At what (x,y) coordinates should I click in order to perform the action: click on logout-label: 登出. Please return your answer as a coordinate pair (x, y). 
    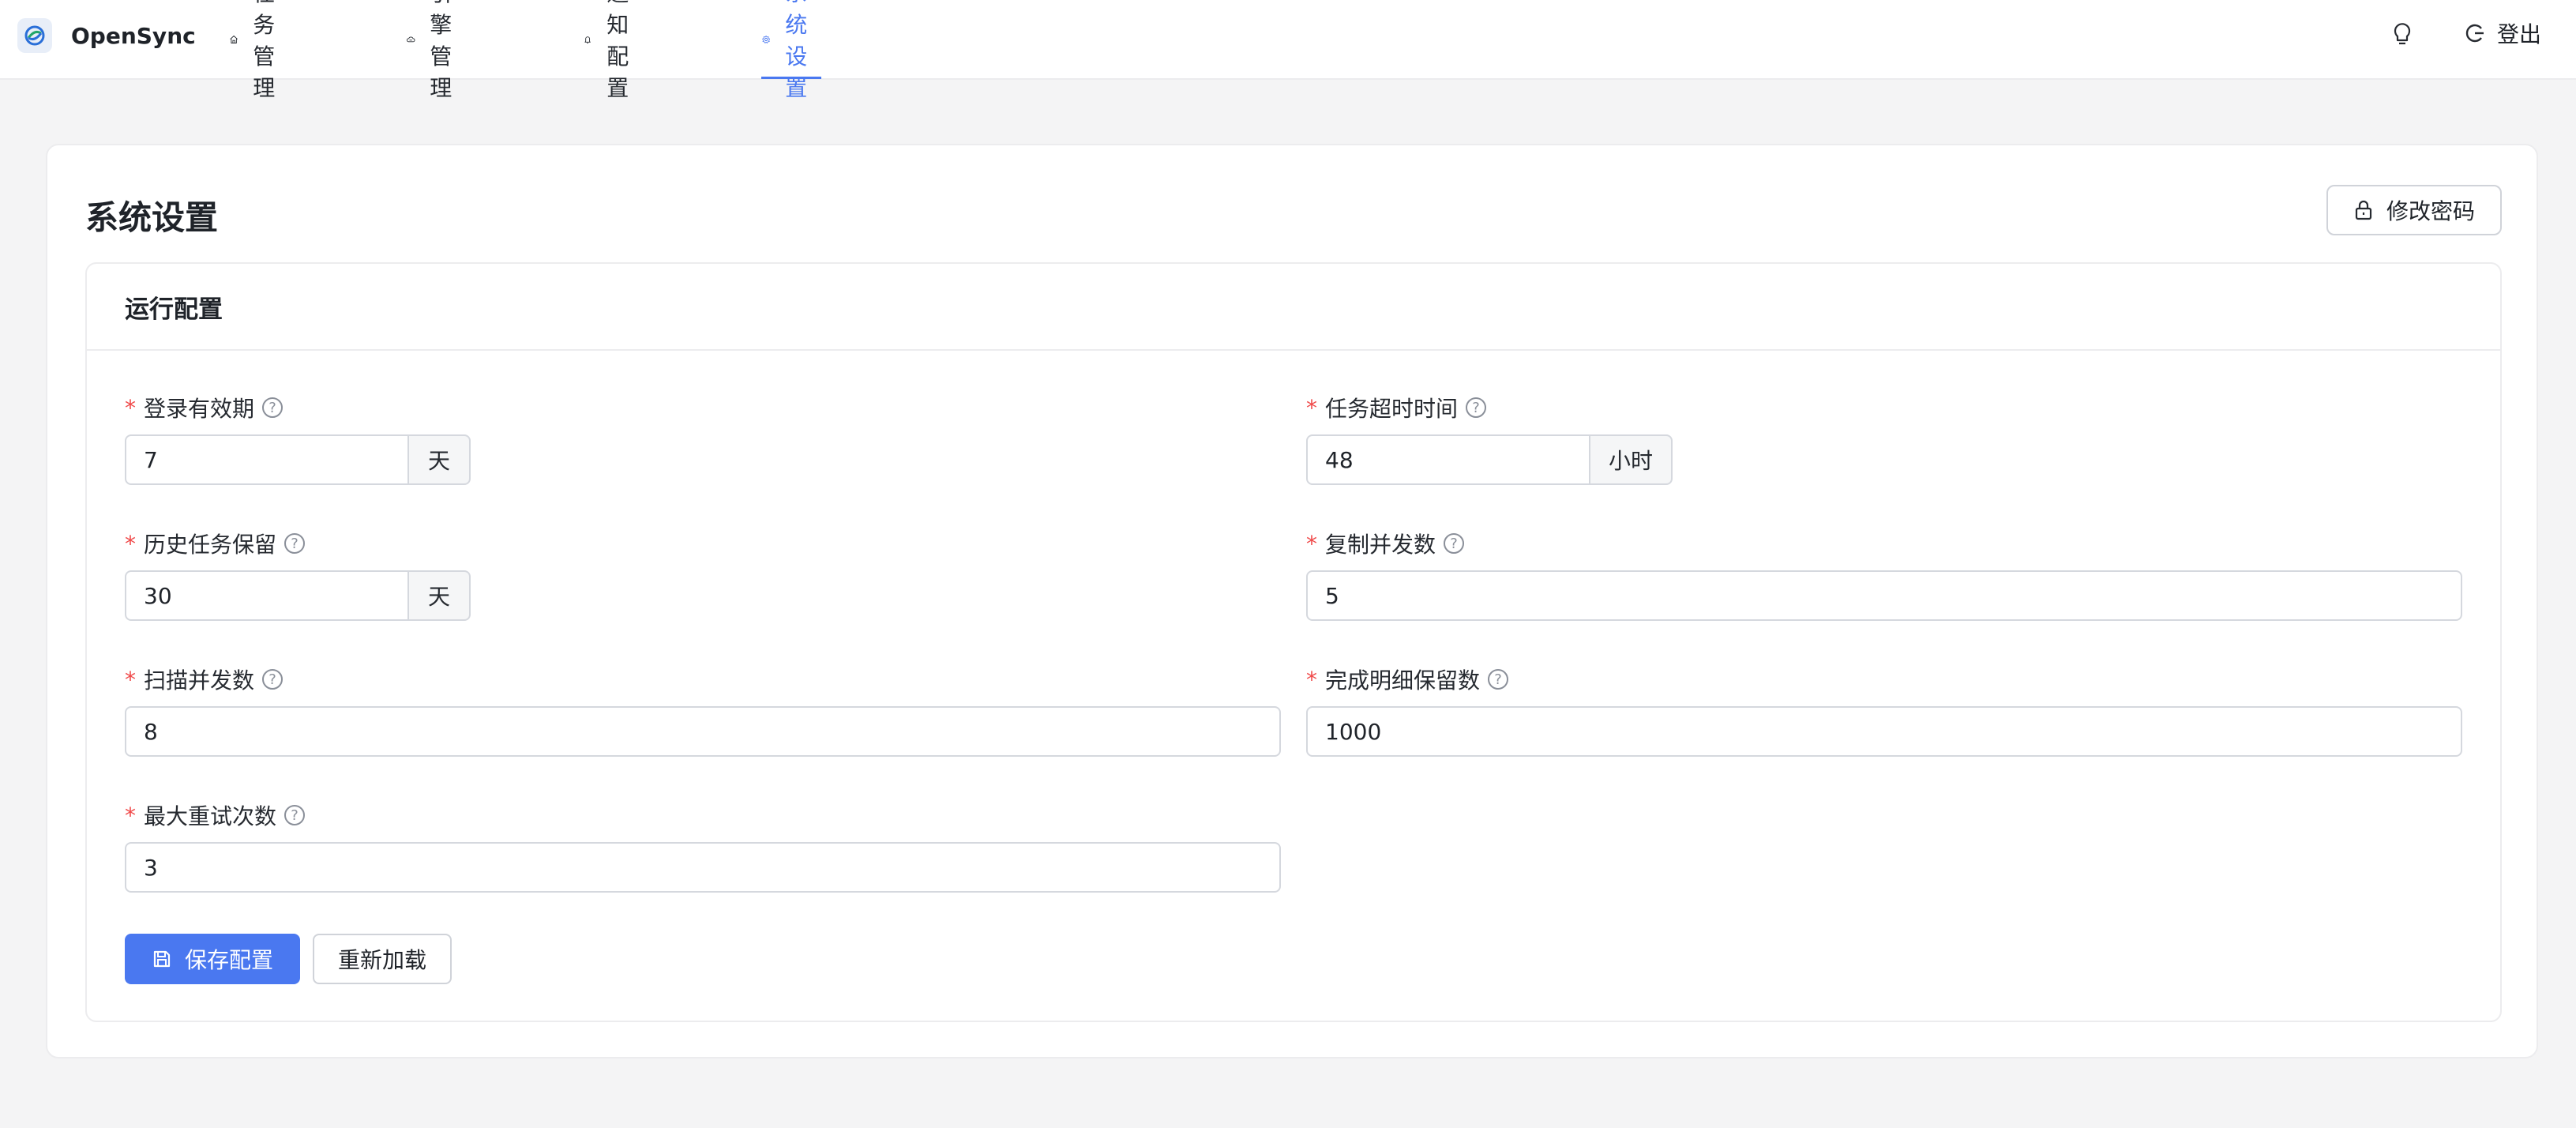
    Looking at the image, I should click on (2519, 34).